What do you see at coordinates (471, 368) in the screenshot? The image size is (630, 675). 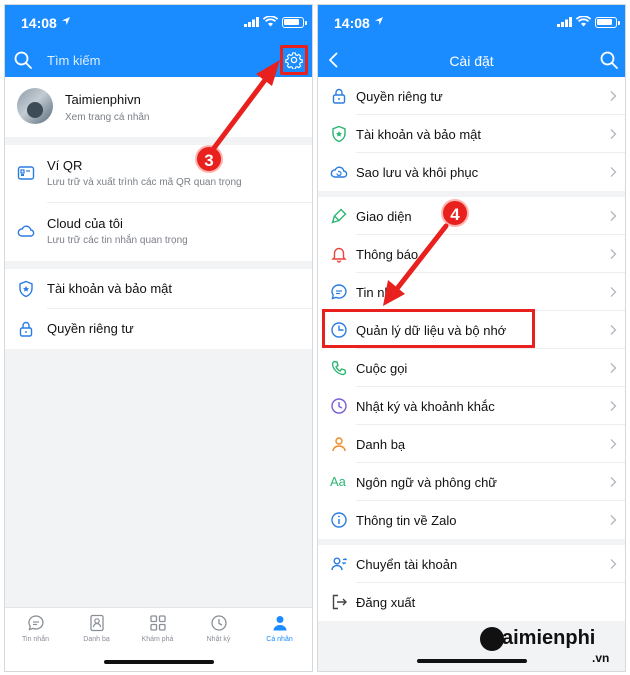 I see `settings-item-calls: Cuộc gọi` at bounding box center [471, 368].